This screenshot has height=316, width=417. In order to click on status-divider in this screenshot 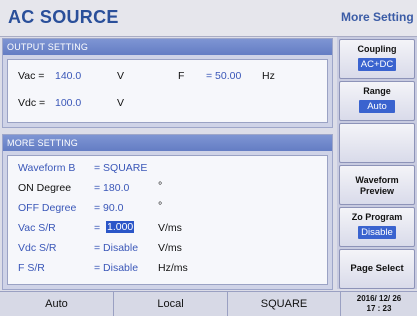, I will do `click(340, 304)`.